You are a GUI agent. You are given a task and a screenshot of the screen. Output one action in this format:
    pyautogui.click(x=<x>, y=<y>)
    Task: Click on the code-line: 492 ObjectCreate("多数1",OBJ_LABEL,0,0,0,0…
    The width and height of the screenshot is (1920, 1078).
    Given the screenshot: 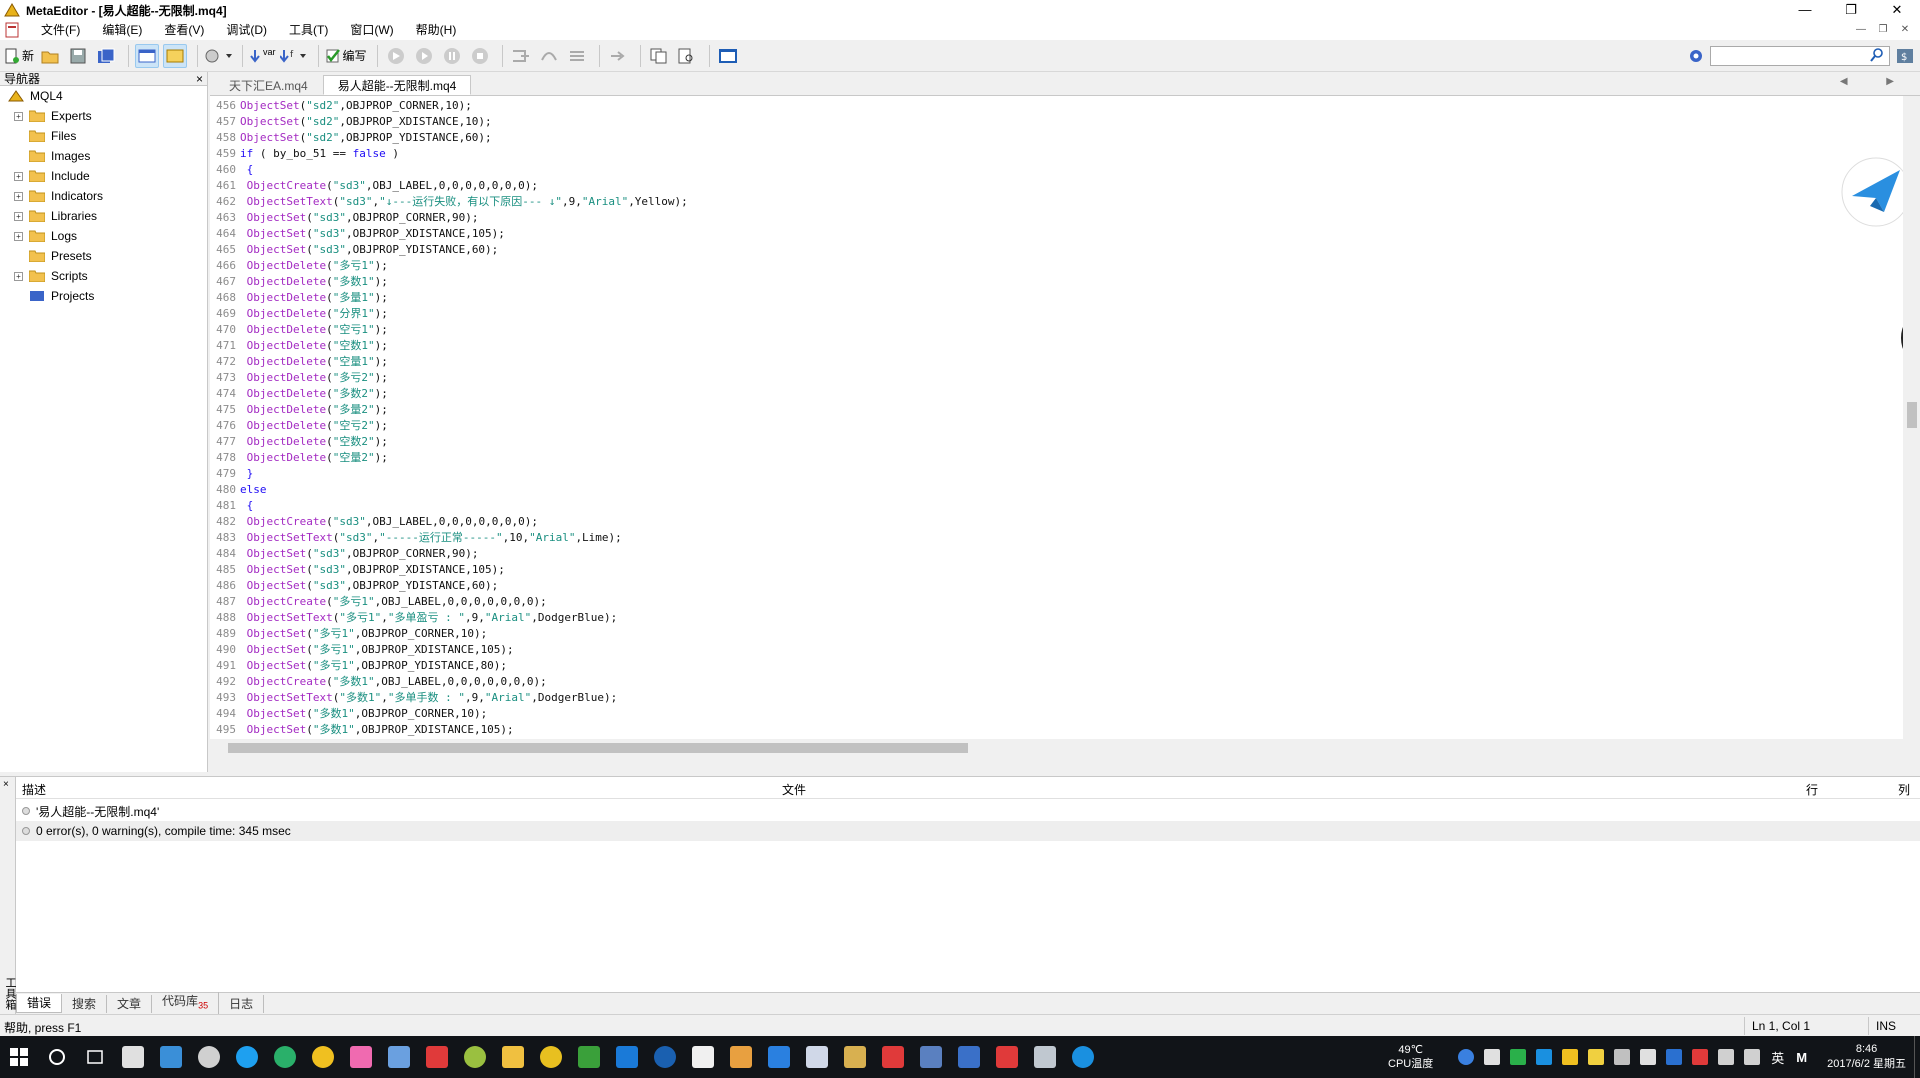 What is the action you would take?
    pyautogui.click(x=1055, y=682)
    